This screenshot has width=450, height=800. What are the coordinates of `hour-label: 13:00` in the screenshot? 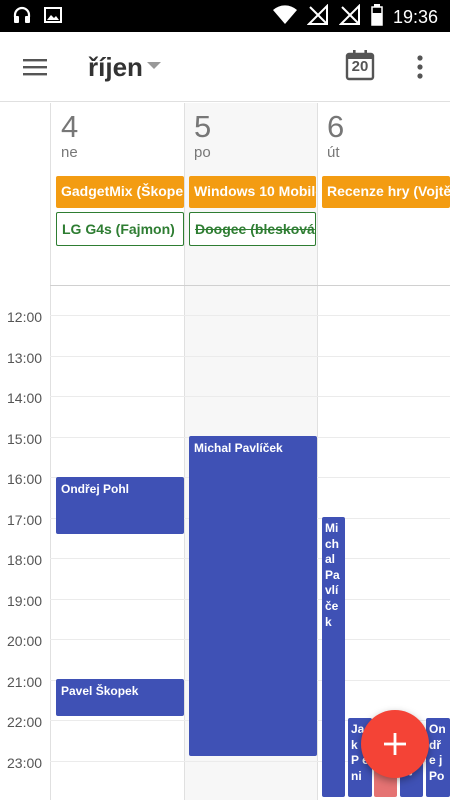 It's located at (25, 358).